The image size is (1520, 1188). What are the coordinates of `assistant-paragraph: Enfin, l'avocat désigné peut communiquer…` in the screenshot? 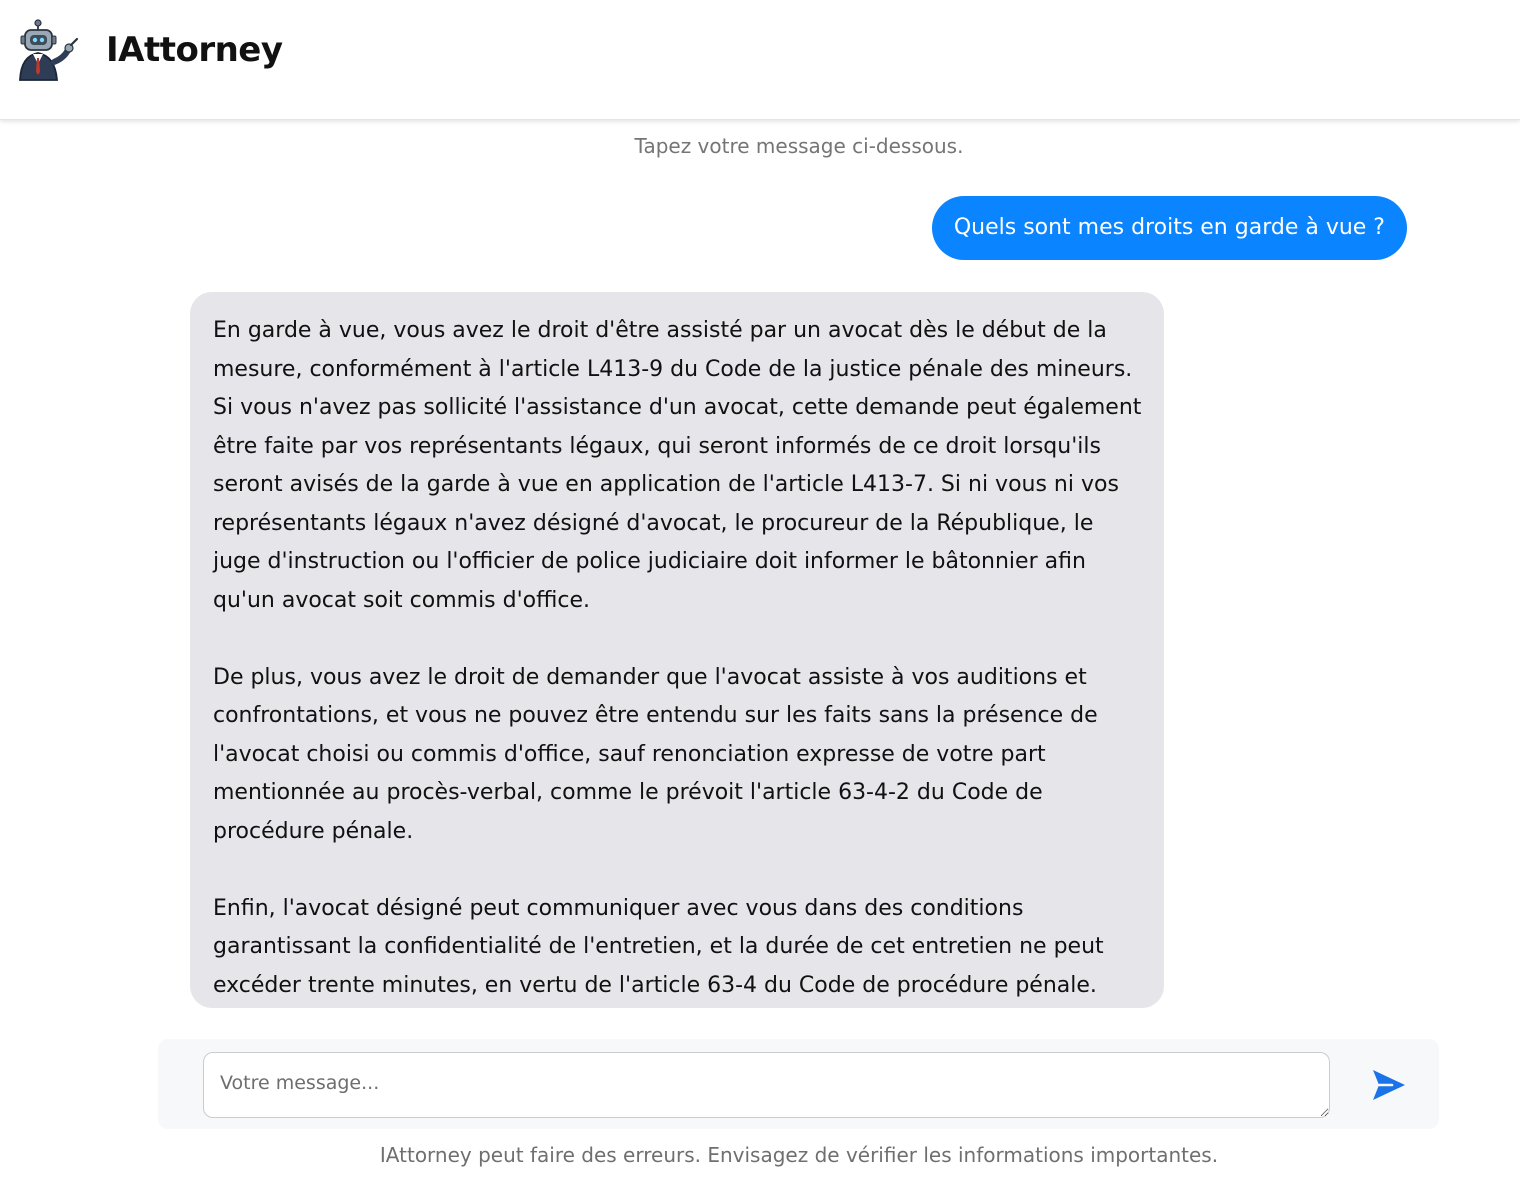 It's located at (658, 946).